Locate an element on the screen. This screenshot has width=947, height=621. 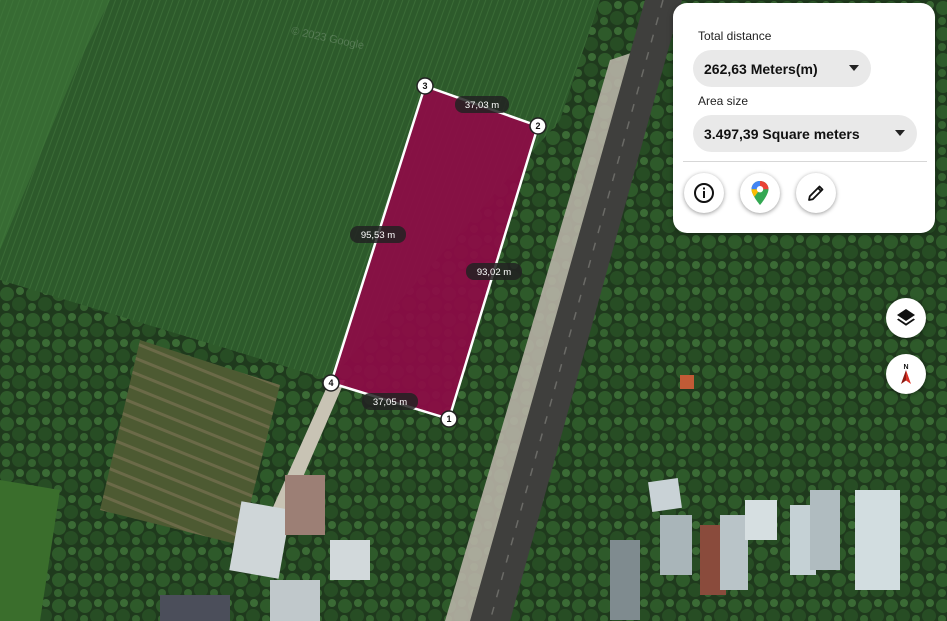
google-maps-pin-icon is located at coordinates (760, 193).